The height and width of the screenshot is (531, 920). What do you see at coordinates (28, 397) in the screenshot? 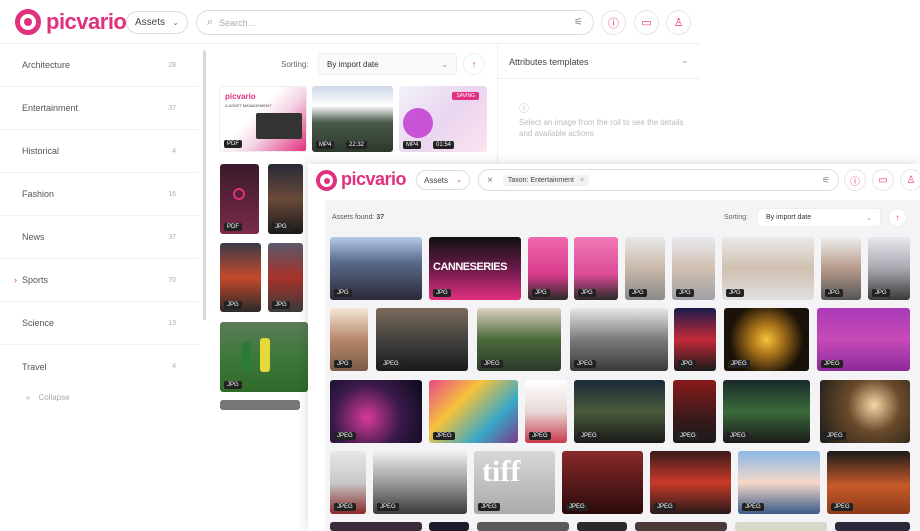
I see `double-chevron-left-icon: «` at bounding box center [28, 397].